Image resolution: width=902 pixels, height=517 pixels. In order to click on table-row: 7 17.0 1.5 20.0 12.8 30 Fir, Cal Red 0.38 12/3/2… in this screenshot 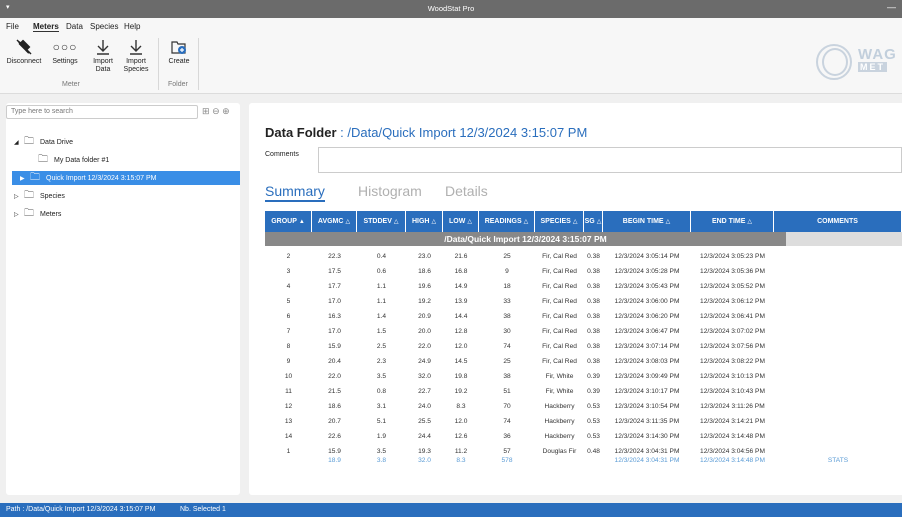, I will do `click(583, 331)`.